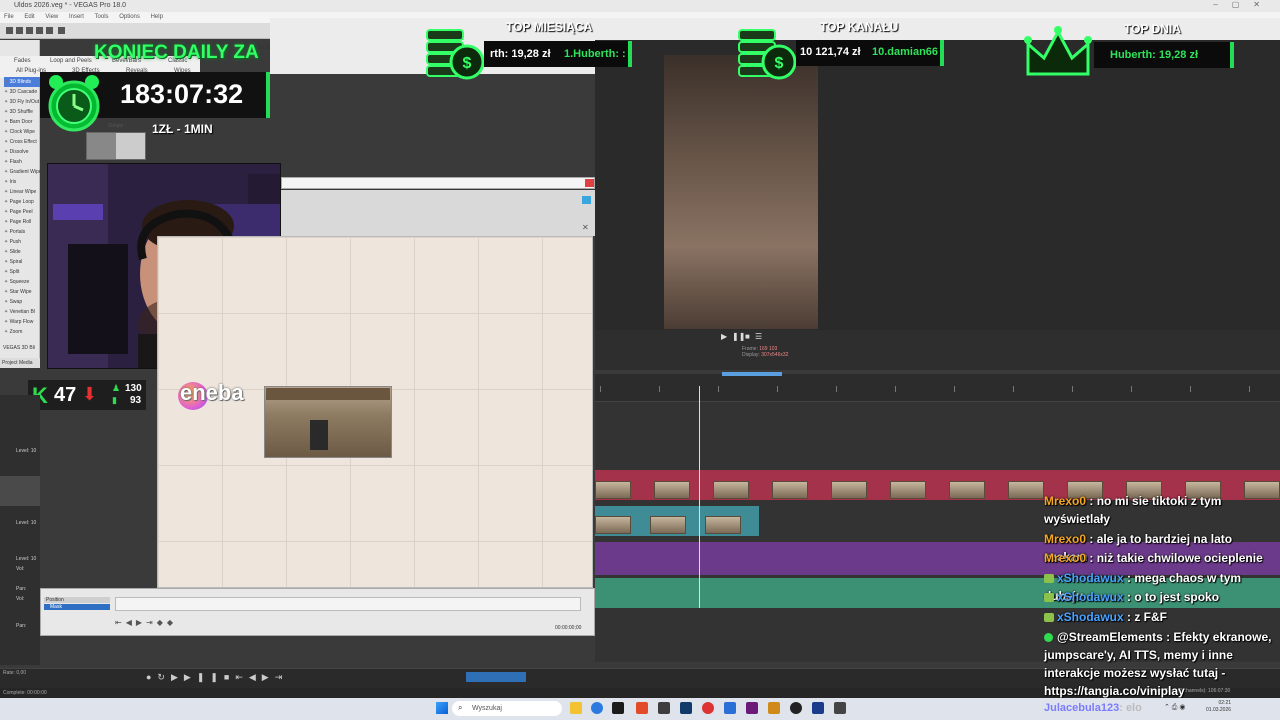 The height and width of the screenshot is (720, 1280). What do you see at coordinates (182, 94) in the screenshot?
I see `daily-countdown: 183:07:32` at bounding box center [182, 94].